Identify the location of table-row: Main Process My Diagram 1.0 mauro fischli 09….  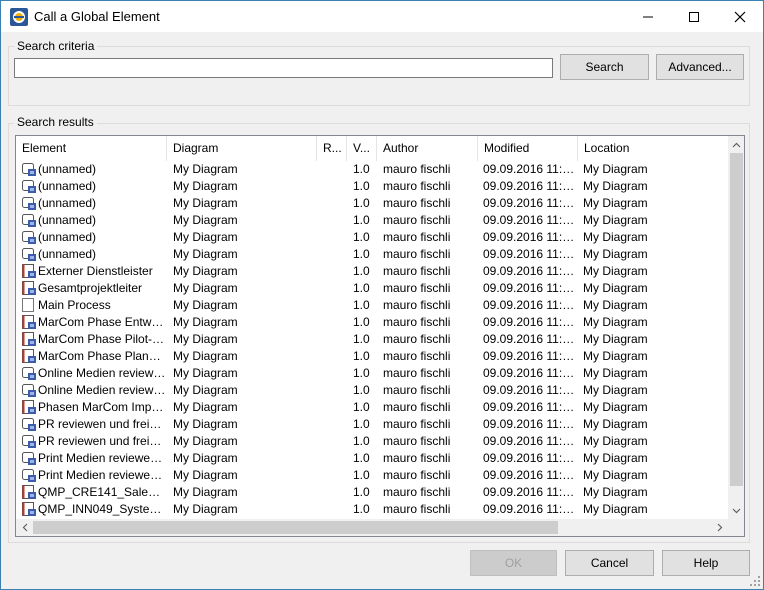
(372, 305).